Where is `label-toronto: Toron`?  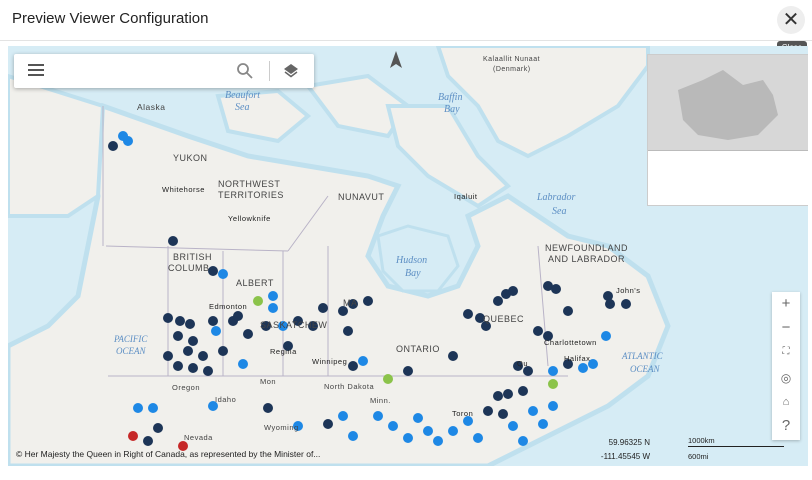 label-toronto: Toron is located at coordinates (463, 413).